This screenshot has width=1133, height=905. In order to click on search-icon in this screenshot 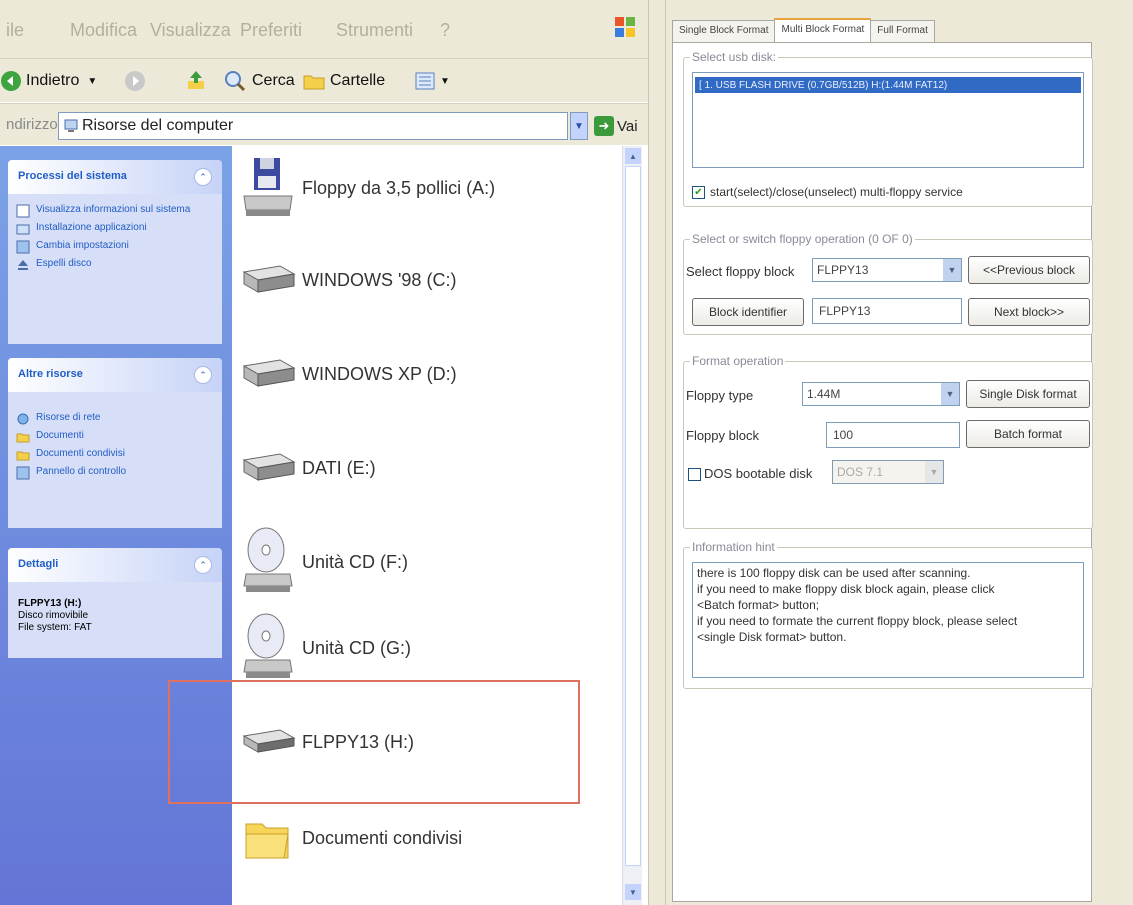, I will do `click(235, 81)`.